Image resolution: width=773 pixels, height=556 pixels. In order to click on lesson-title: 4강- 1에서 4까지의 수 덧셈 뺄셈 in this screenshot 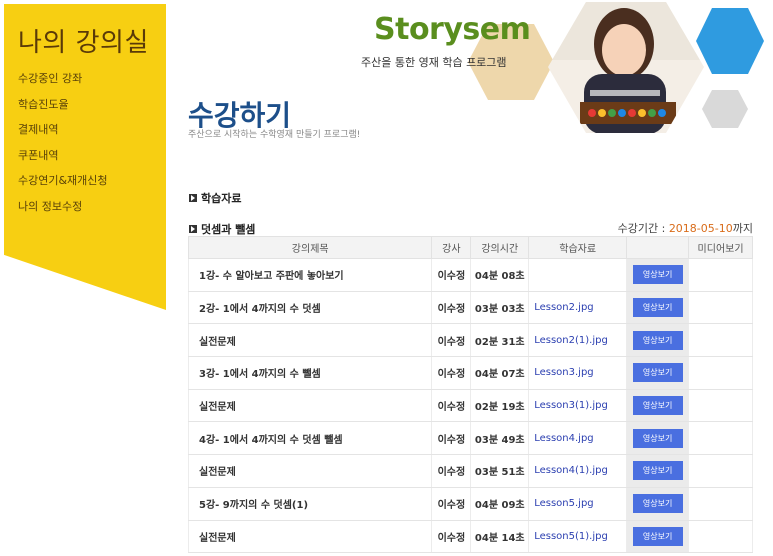, I will do `click(310, 438)`.